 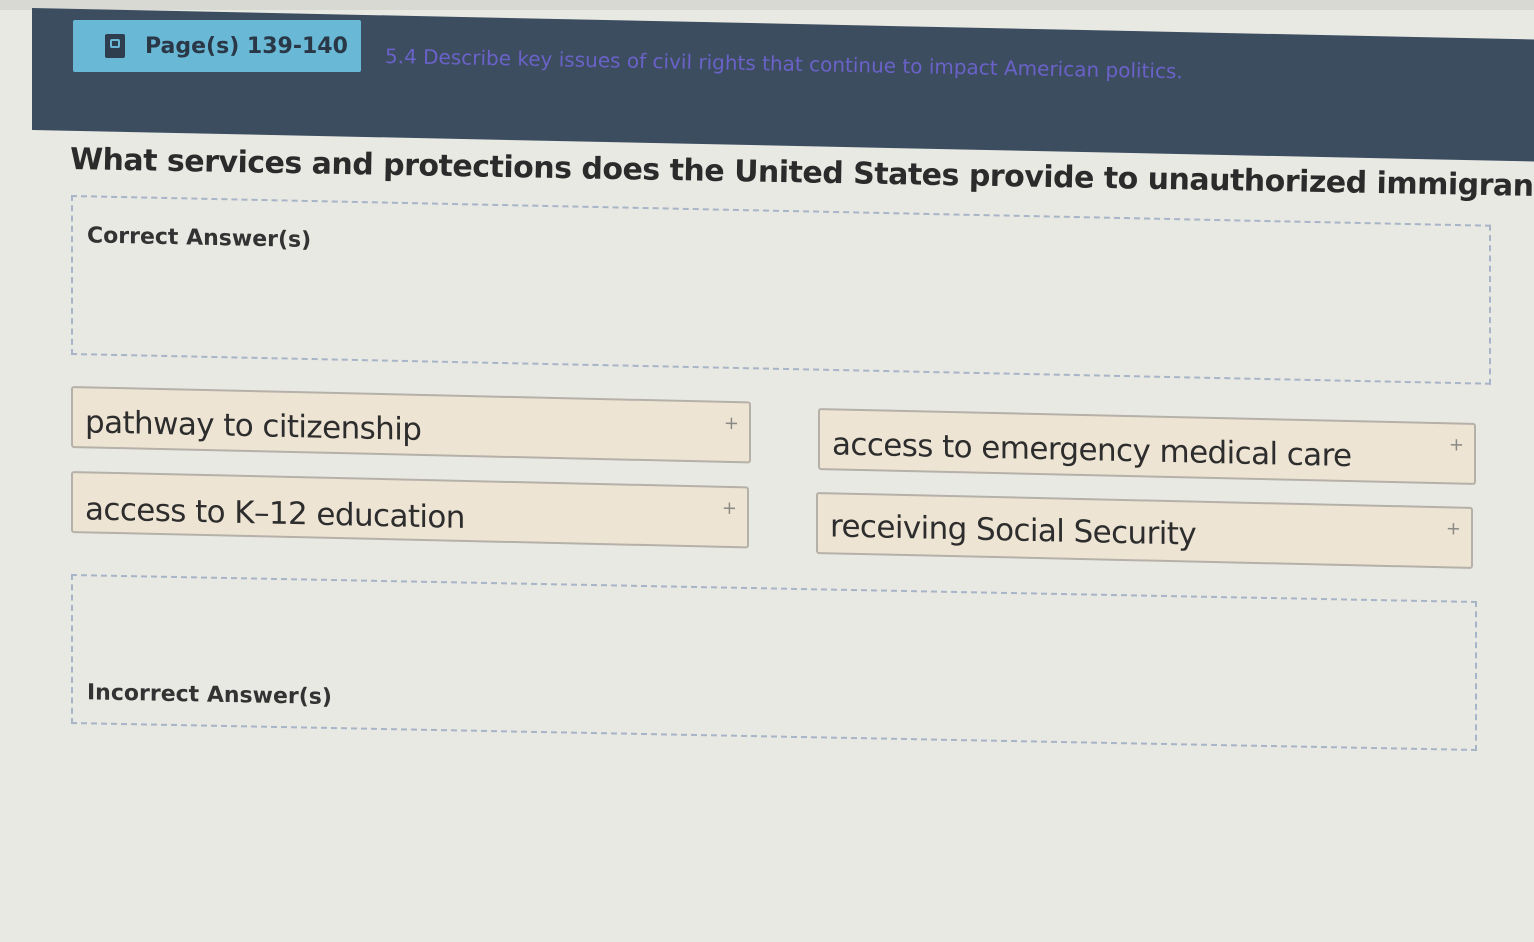 I want to click on answer-tile-label: access to K–12 education, so click(x=275, y=513).